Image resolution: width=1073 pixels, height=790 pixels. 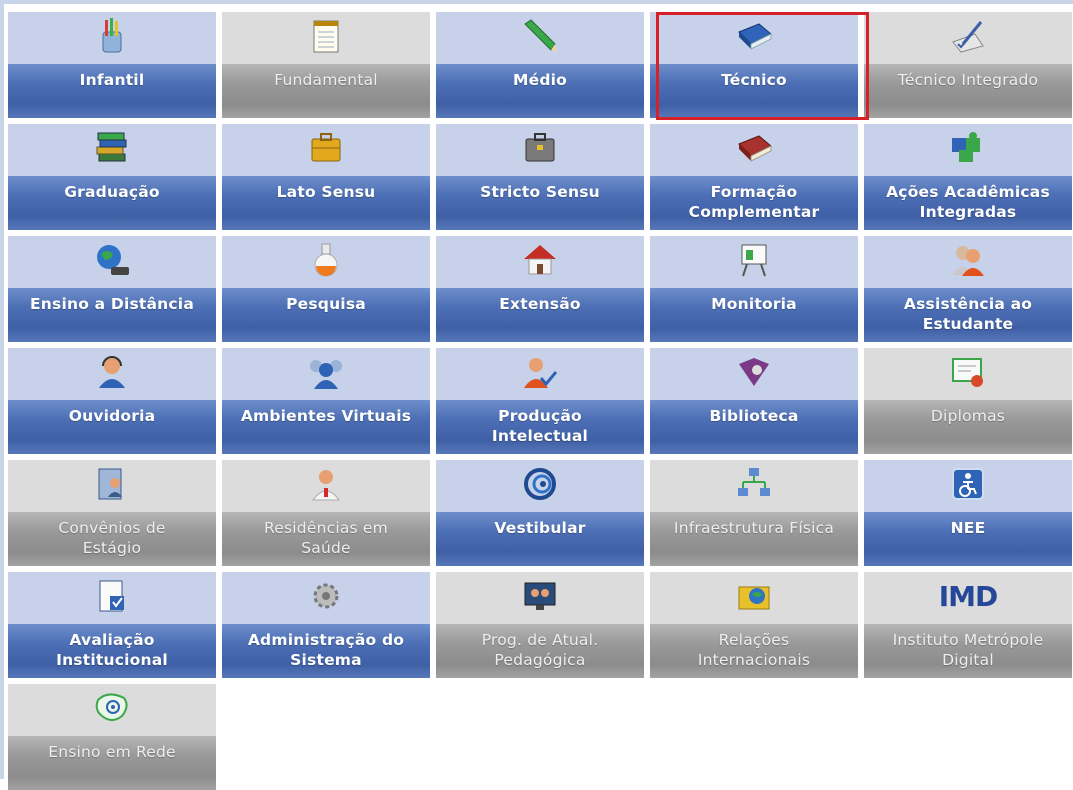 What do you see at coordinates (754, 372) in the screenshot?
I see `open-book-icon` at bounding box center [754, 372].